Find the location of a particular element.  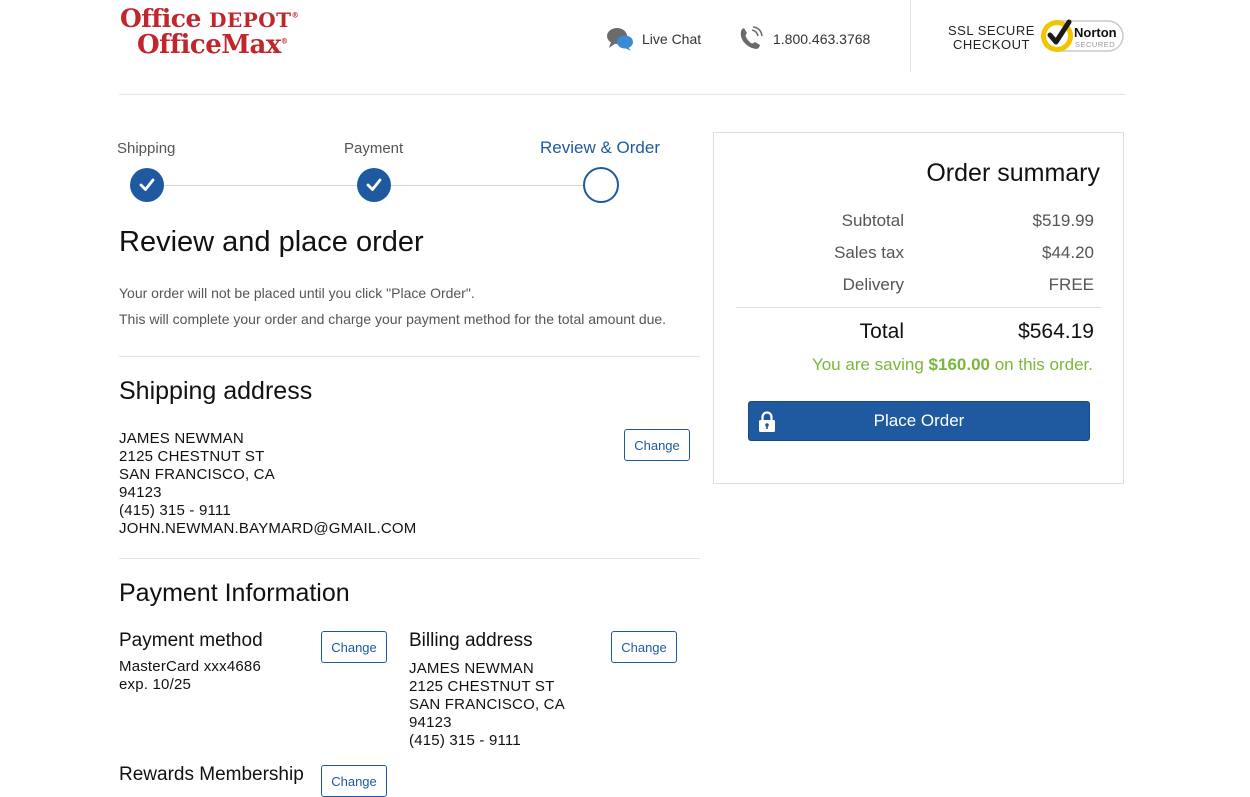

billing-zip: 94123 is located at coordinates (430, 722).